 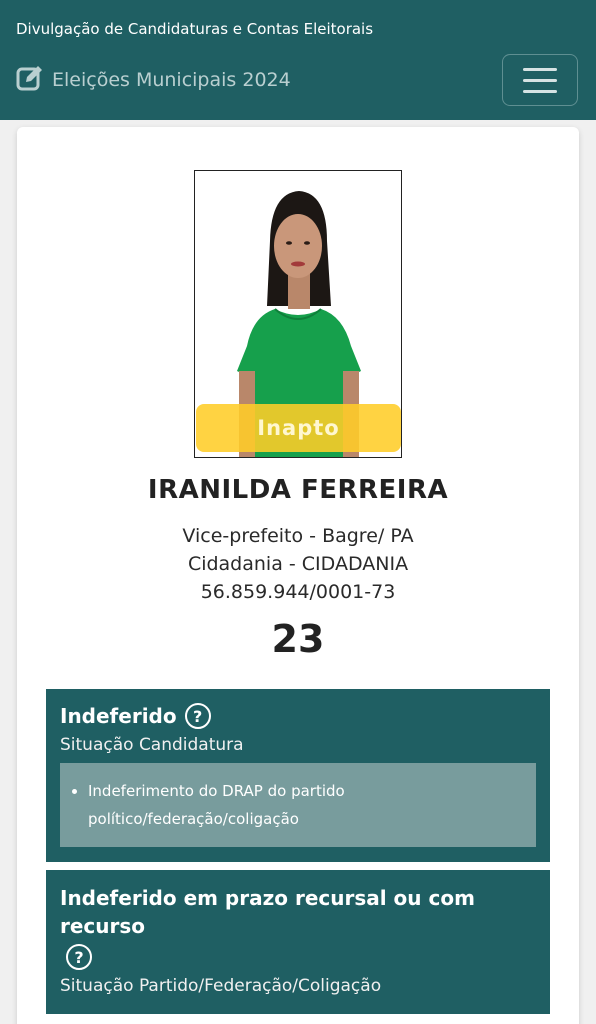 I want to click on candidate-name: IRANILDA FERREIRA, so click(x=298, y=490).